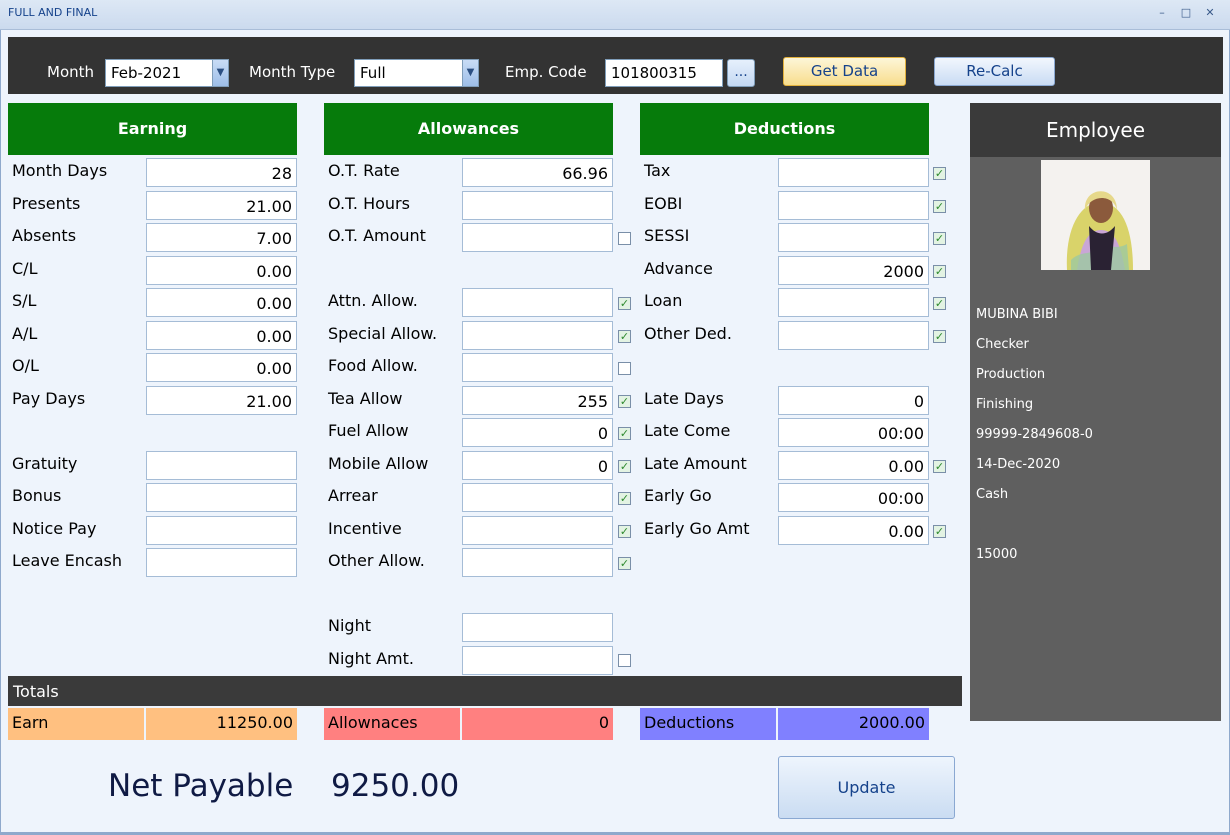 This screenshot has height=835, width=1230. Describe the element at coordinates (373, 365) in the screenshot. I see `food-allow-label: Food Allow.` at that location.